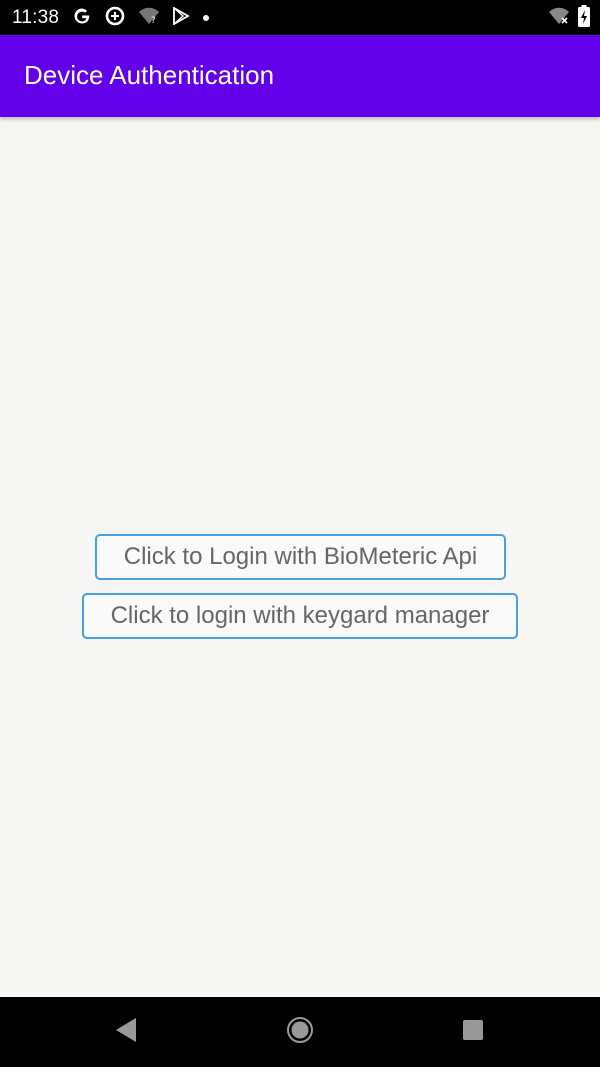 The height and width of the screenshot is (1067, 600). I want to click on wifi-off-icon, so click(559, 18).